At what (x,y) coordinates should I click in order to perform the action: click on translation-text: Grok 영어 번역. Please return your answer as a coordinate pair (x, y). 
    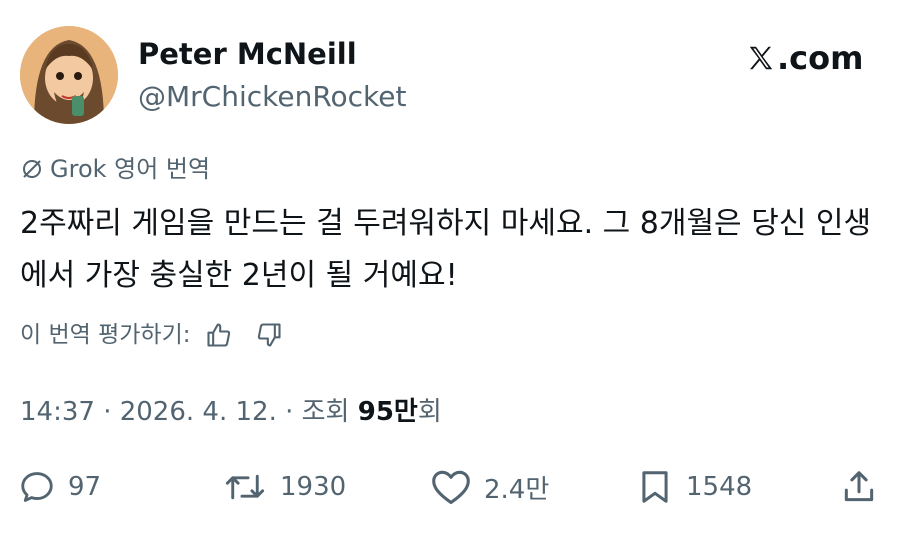
    Looking at the image, I should click on (130, 169).